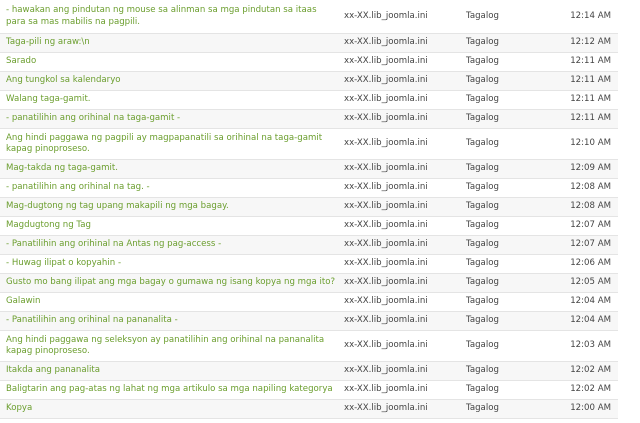 This screenshot has width=640, height=423. What do you see at coordinates (590, 389) in the screenshot?
I see `time-cell: 12:02 AM` at bounding box center [590, 389].